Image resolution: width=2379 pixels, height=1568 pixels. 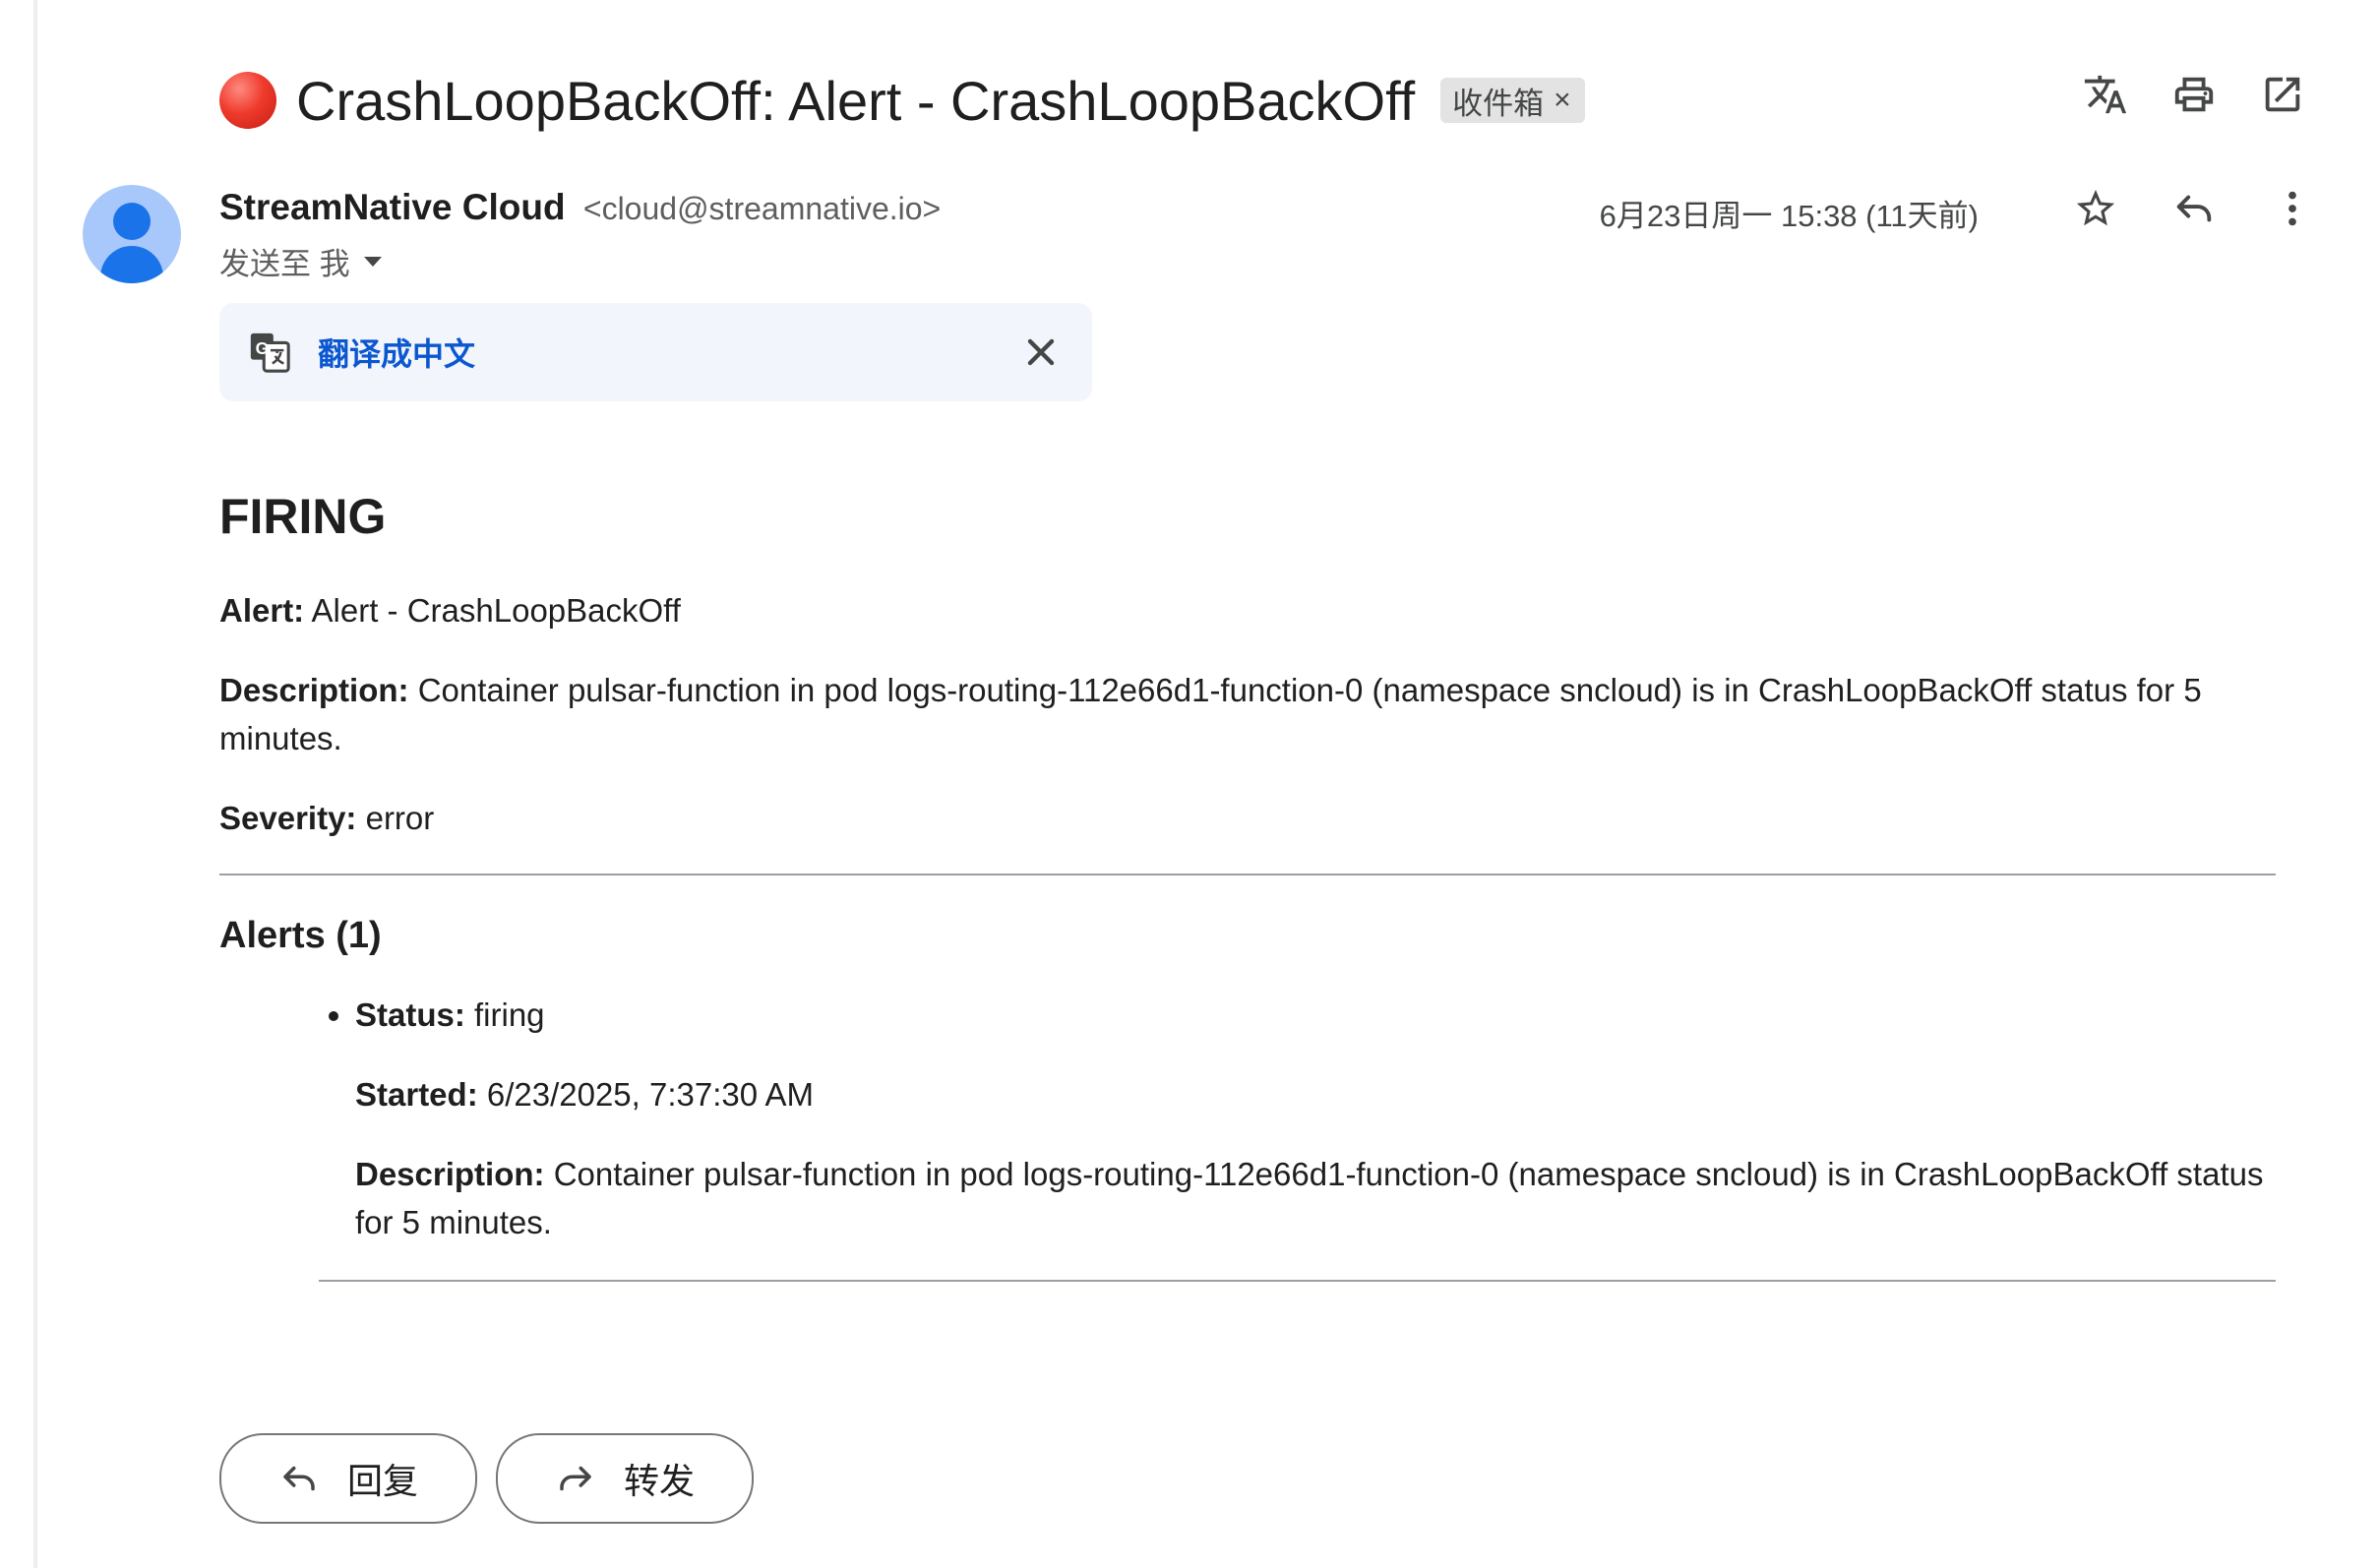 I want to click on google-translate-icon: G, so click(x=270, y=352).